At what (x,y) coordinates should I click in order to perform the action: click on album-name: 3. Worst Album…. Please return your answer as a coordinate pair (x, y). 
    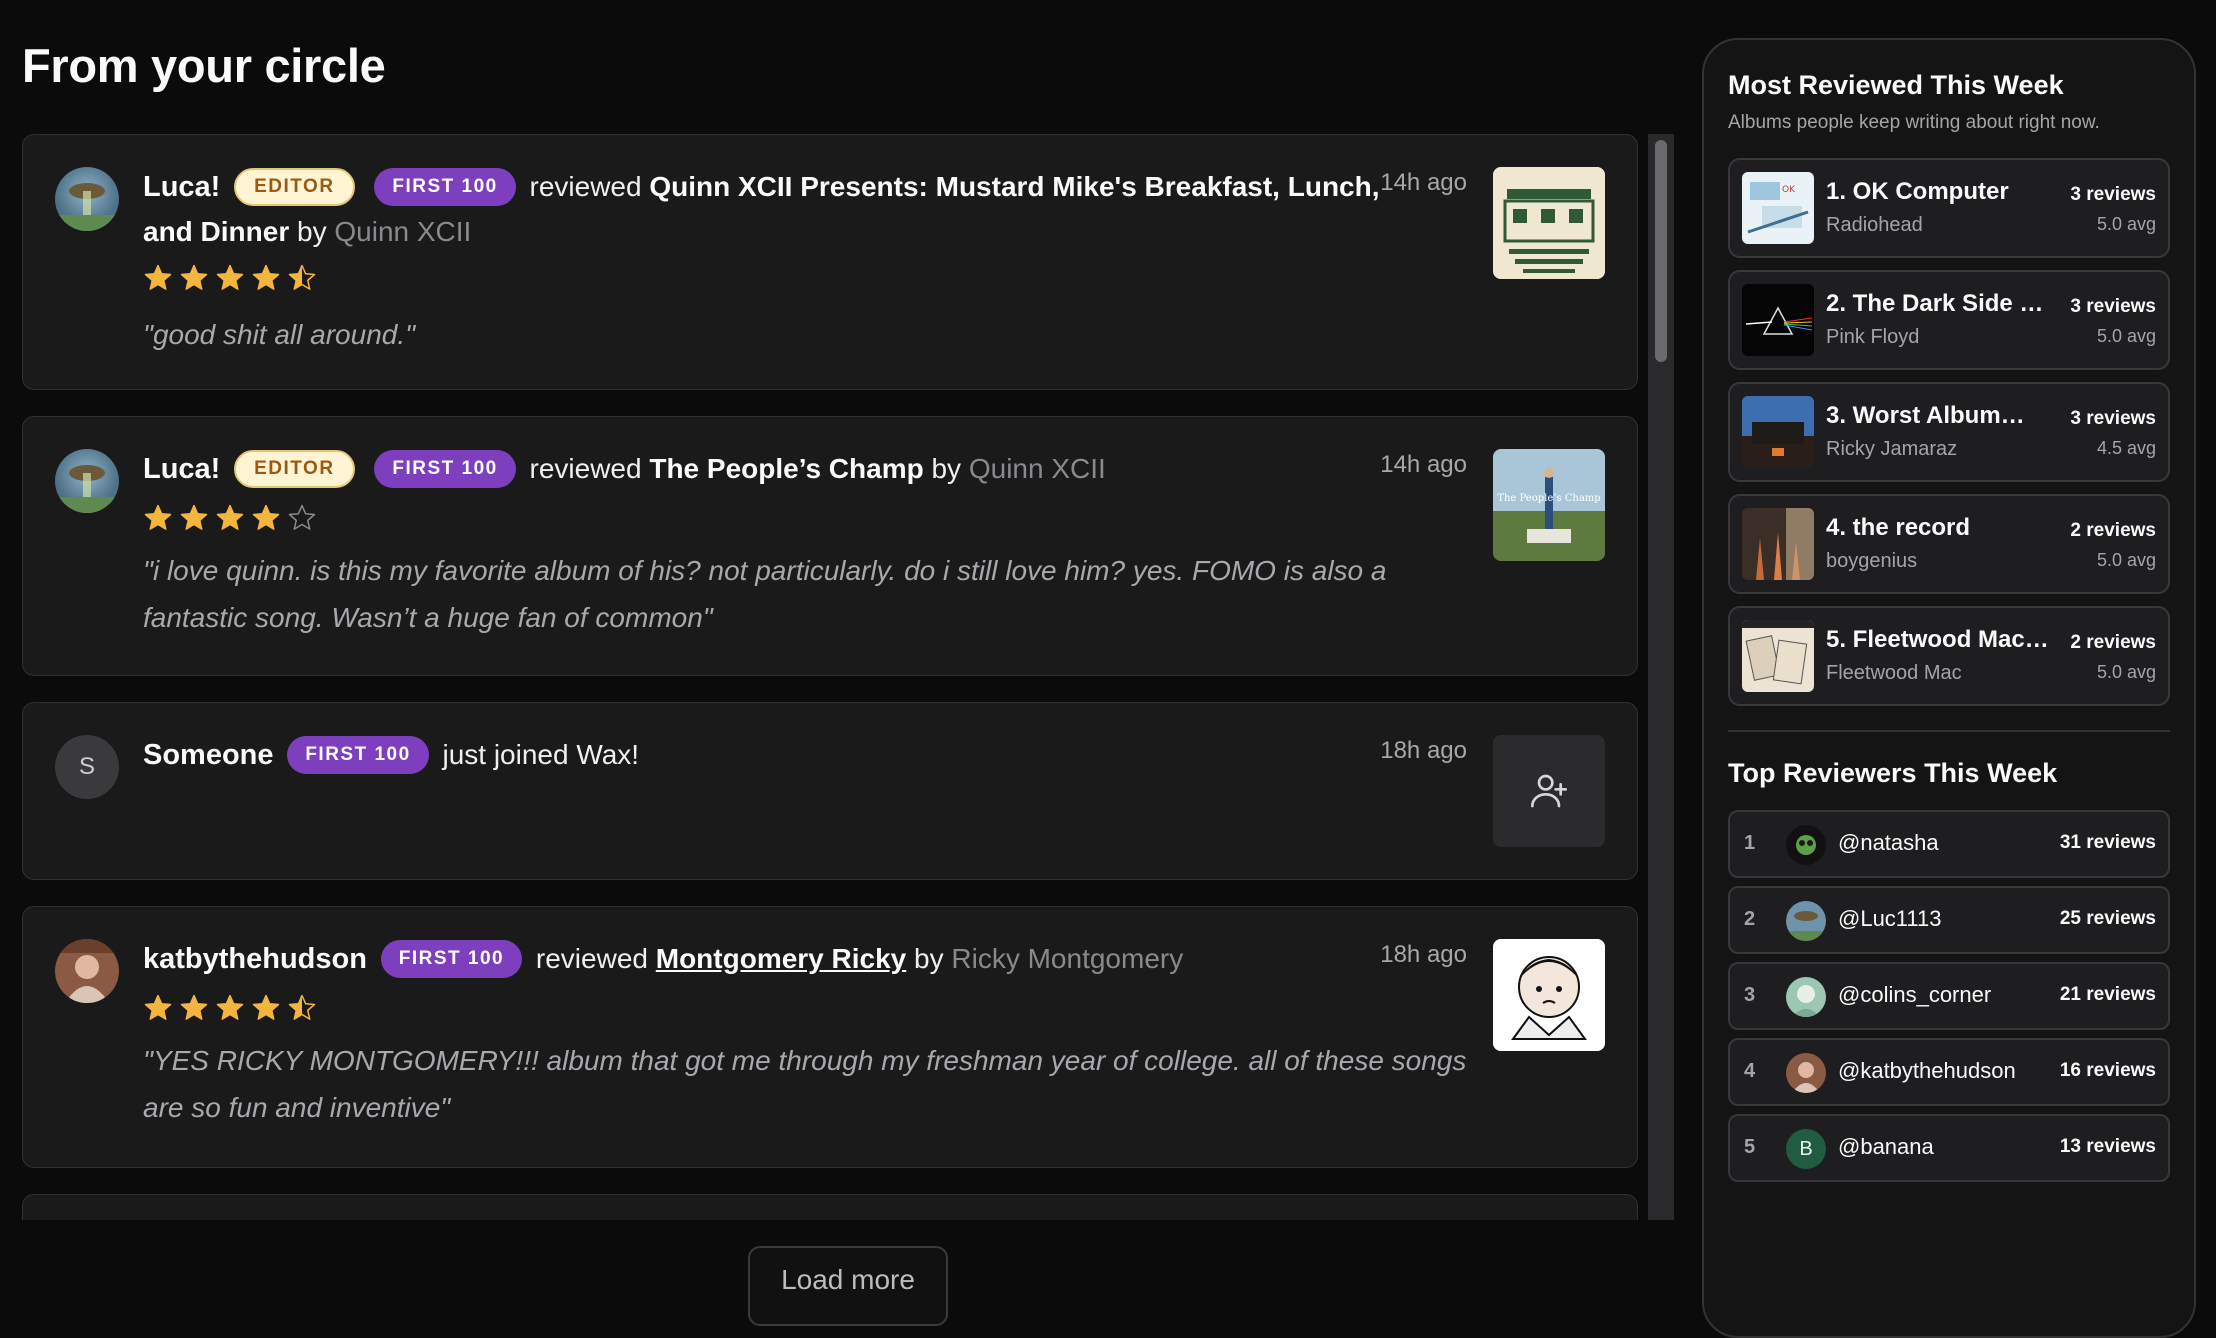
    Looking at the image, I should click on (1925, 415).